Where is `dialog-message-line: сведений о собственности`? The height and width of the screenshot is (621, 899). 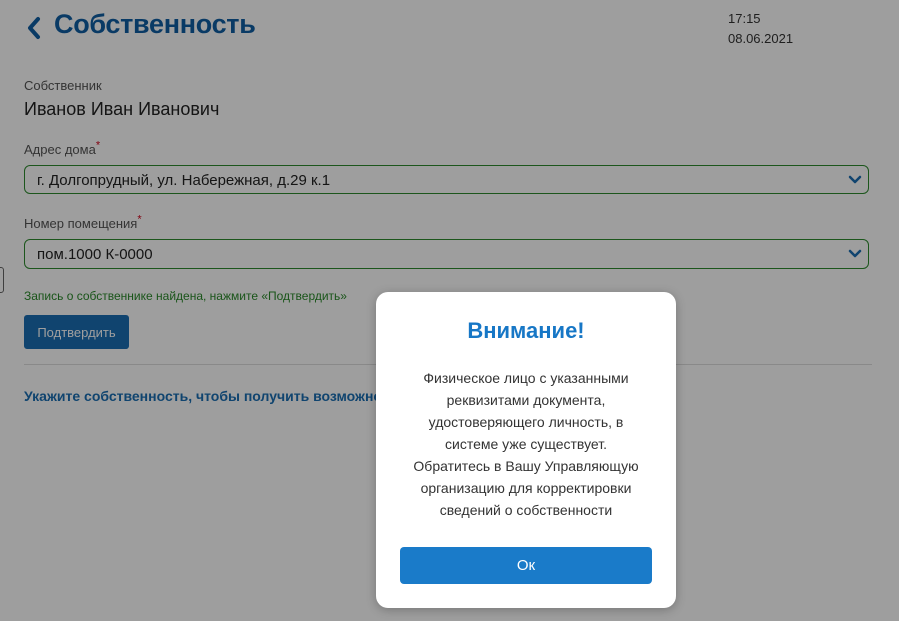
dialog-message-line: сведений о собственности is located at coordinates (526, 510).